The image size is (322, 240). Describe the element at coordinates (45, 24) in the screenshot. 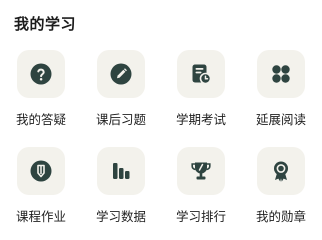

I see `section-title: 我的学习` at that location.